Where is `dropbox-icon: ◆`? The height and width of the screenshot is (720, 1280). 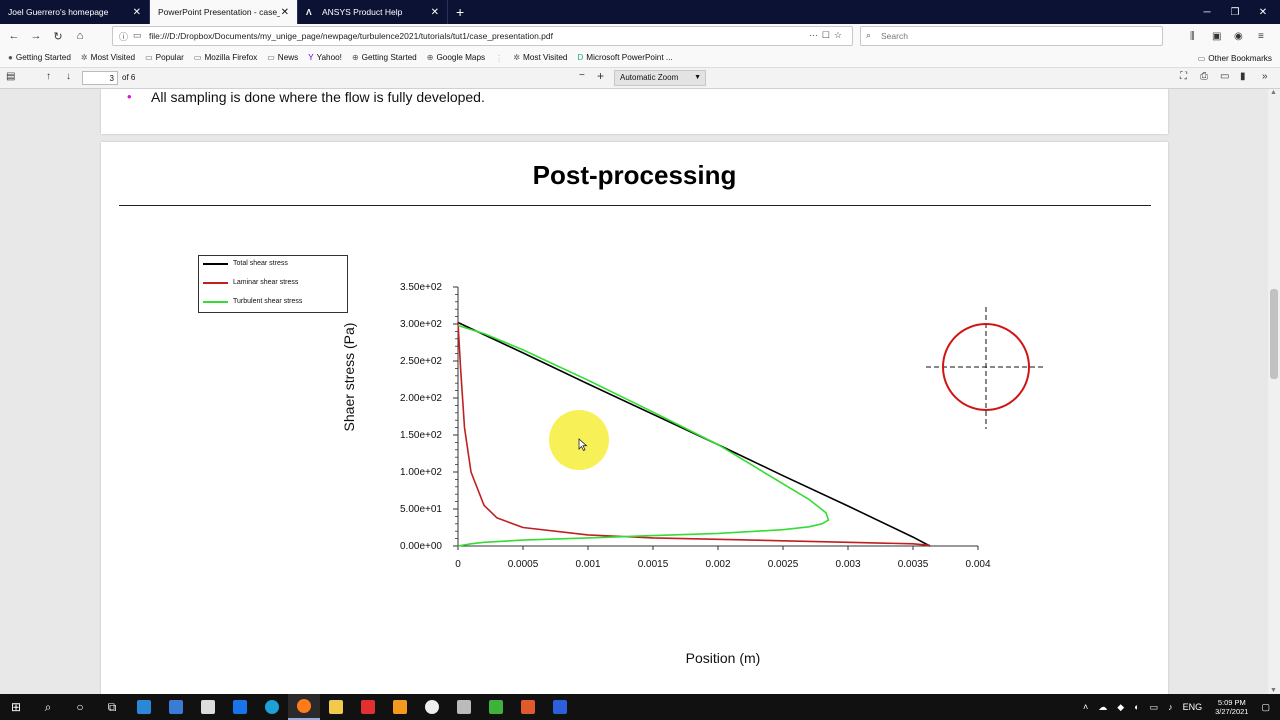
dropbox-icon: ◆ is located at coordinates (1120, 707).